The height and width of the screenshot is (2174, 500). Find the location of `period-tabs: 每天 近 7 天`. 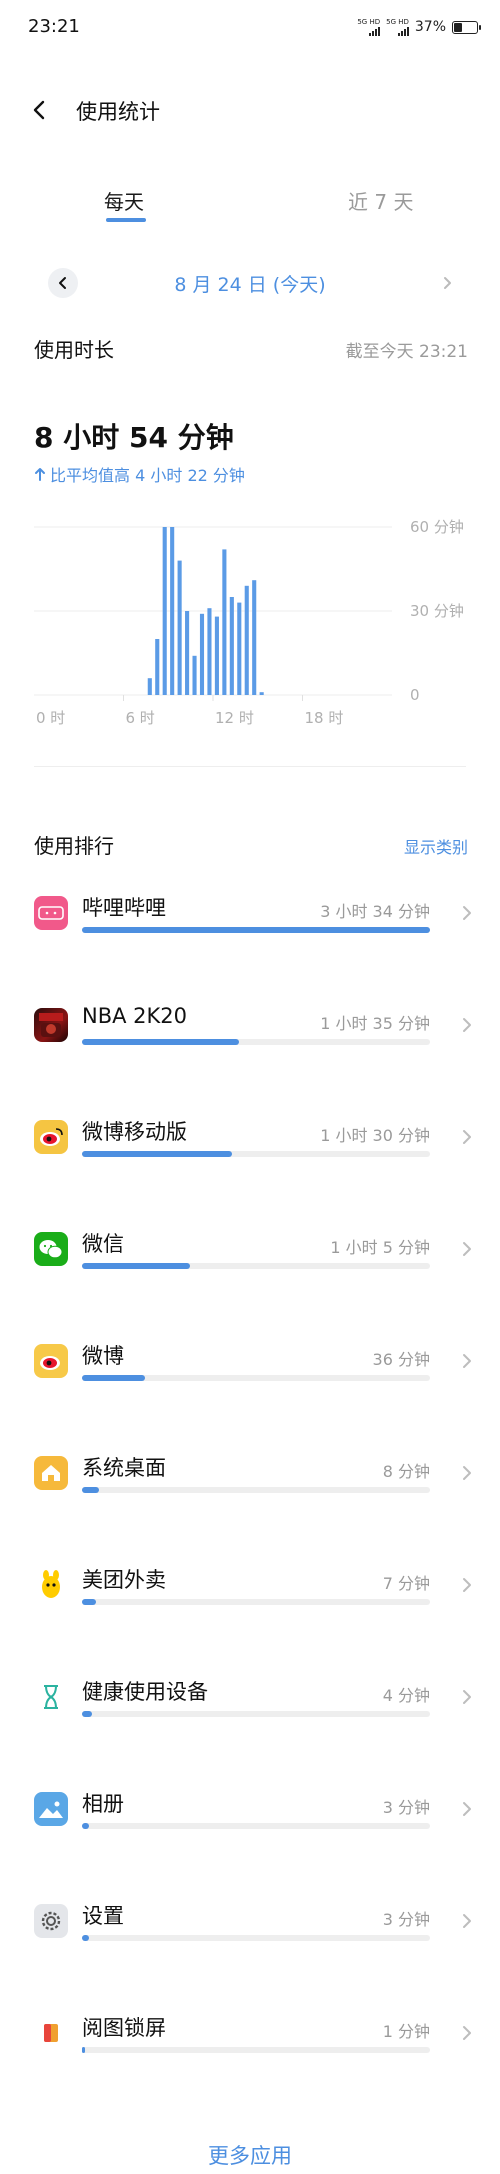

period-tabs: 每天 近 7 天 is located at coordinates (250, 211).